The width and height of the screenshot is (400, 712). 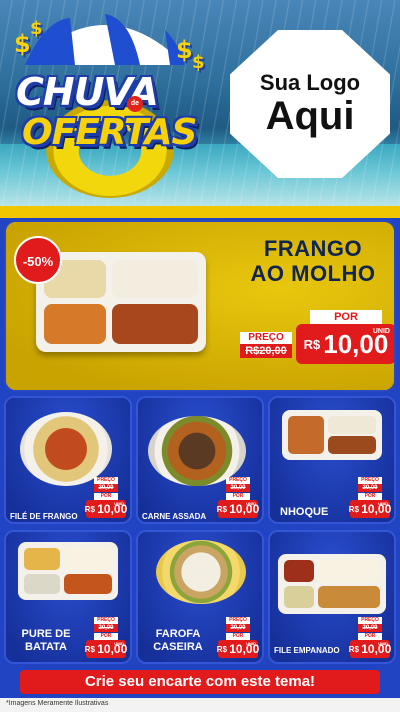 I want to click on food-tray-image, so click(x=121, y=302).